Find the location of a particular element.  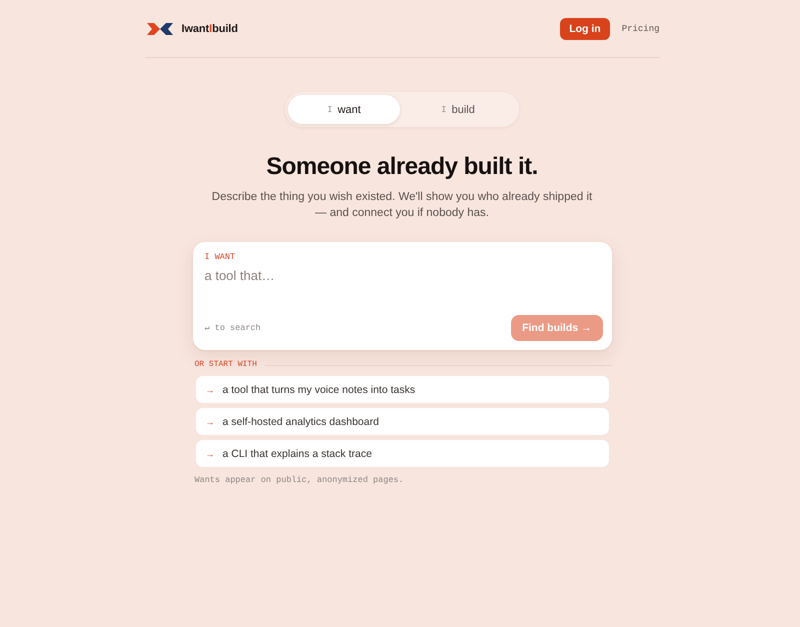

search-hint: ↵ to search is located at coordinates (232, 328).